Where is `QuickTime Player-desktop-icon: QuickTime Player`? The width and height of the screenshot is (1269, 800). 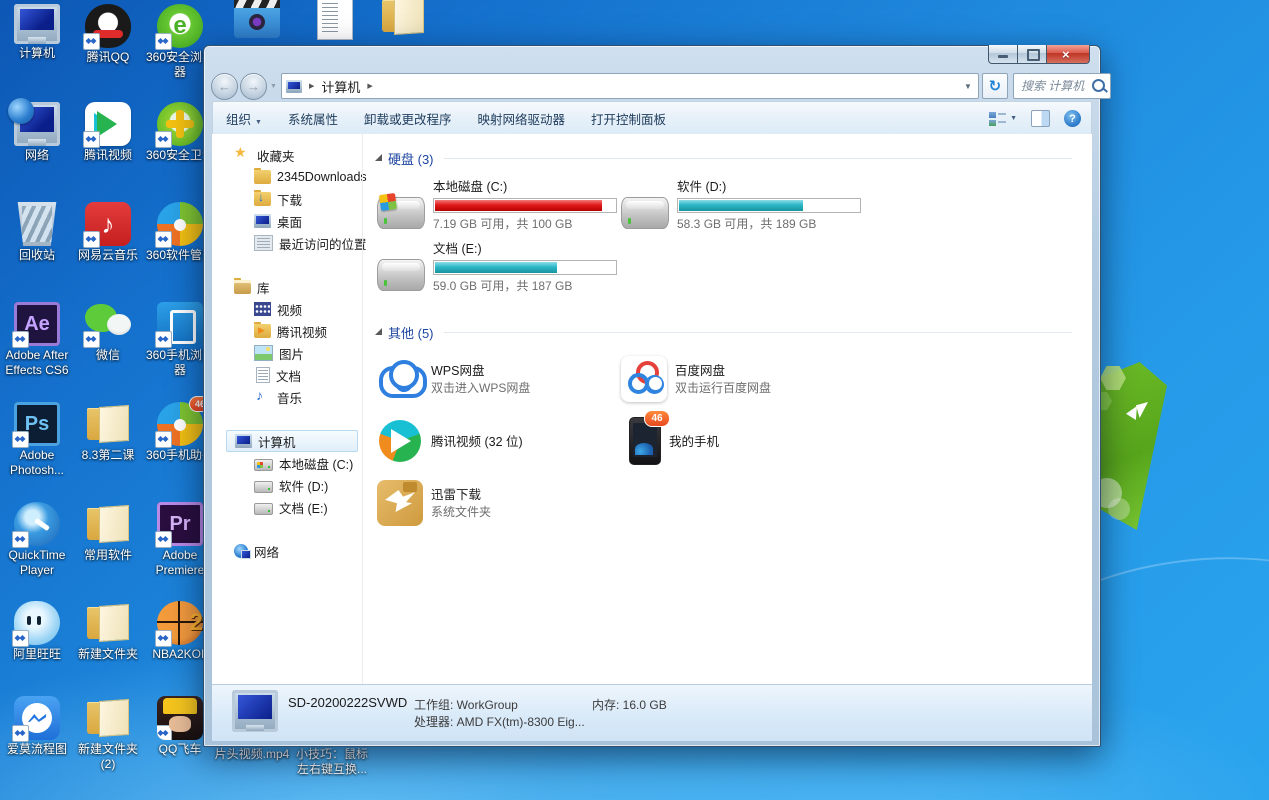
QuickTime Player-desktop-icon: QuickTime Player is located at coordinates (37, 539).